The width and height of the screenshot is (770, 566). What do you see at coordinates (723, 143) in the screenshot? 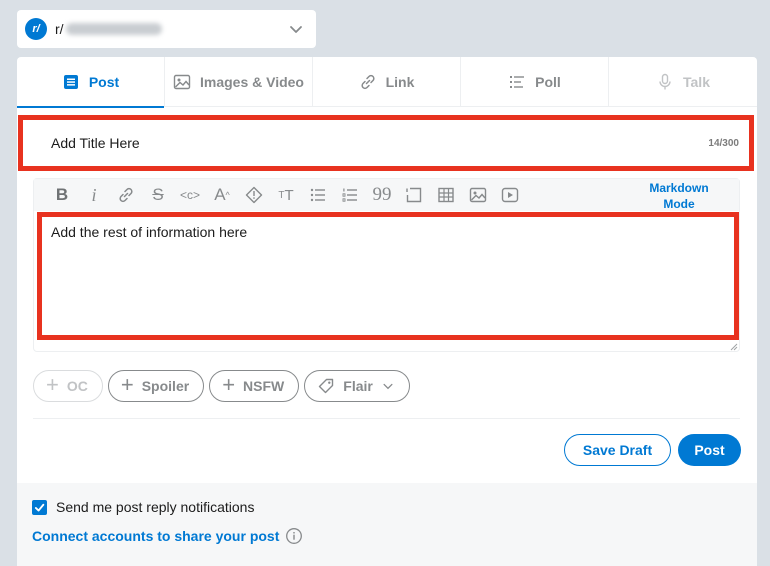
I see `title-char-counter: 14/300` at bounding box center [723, 143].